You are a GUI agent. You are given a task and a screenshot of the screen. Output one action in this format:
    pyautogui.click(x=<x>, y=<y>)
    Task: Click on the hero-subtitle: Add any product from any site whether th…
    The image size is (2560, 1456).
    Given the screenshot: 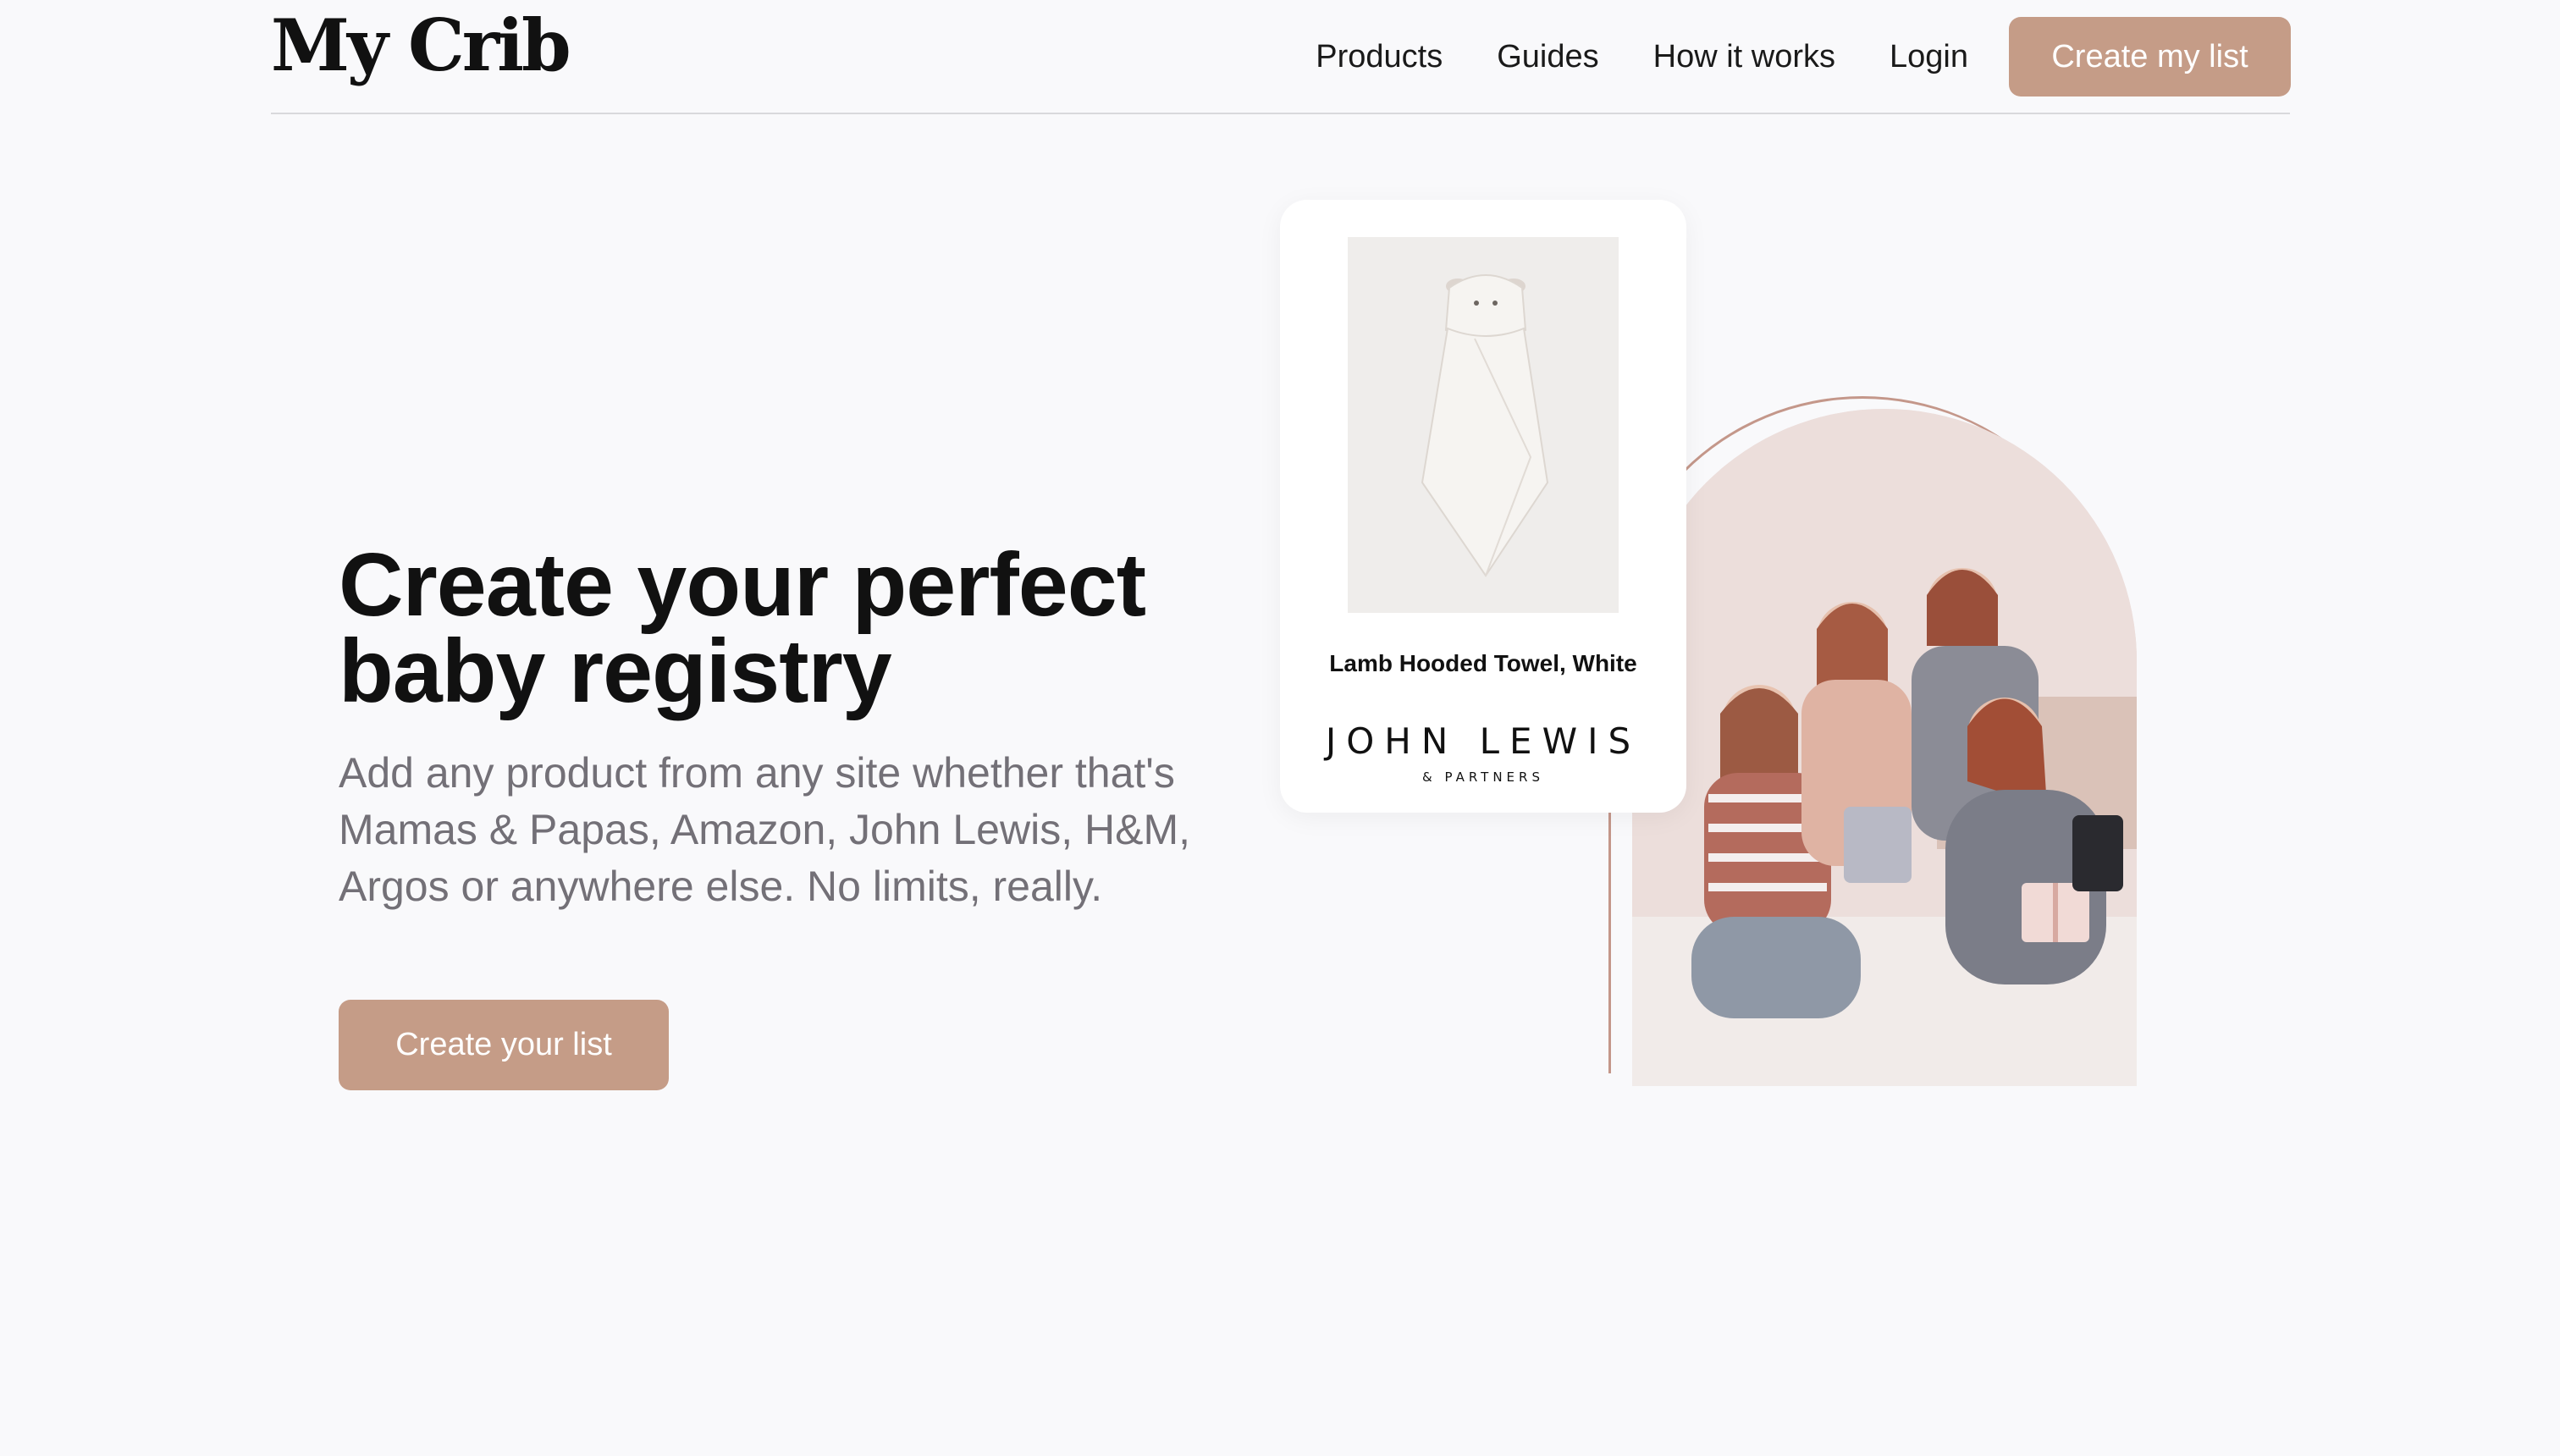 What is the action you would take?
    pyautogui.click(x=764, y=829)
    